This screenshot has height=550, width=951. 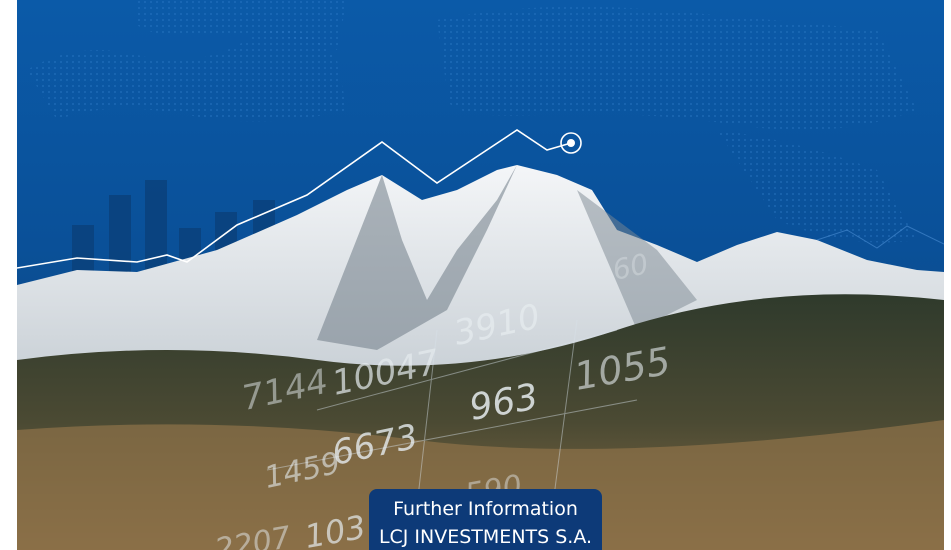 I want to click on company-name: LCJ INVESTMENTS S.A., so click(x=485, y=537).